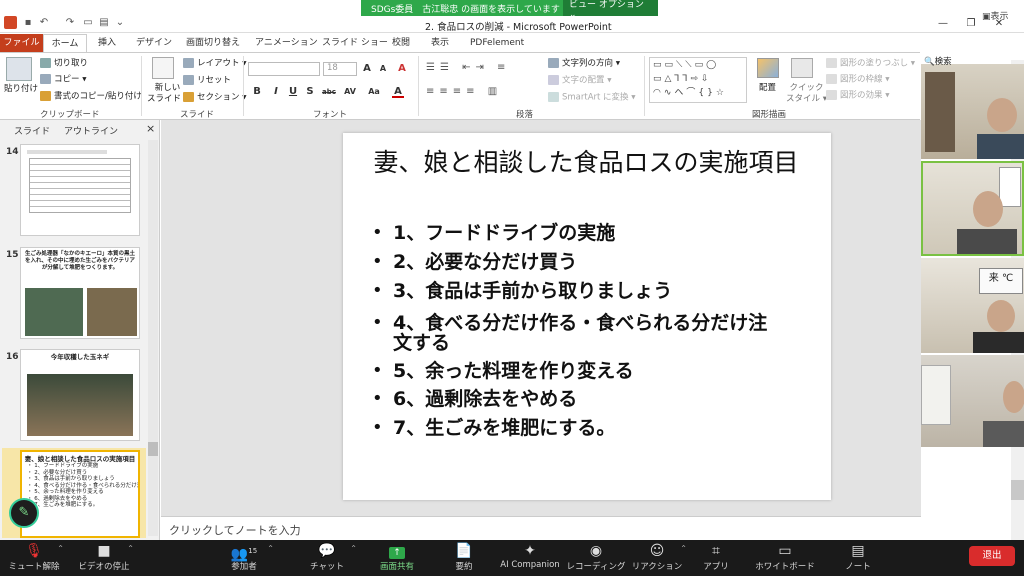 The height and width of the screenshot is (576, 1024). Describe the element at coordinates (870, 64) in the screenshot. I see `shape-fill-button: 図形の塗りつぶし ▾` at that location.